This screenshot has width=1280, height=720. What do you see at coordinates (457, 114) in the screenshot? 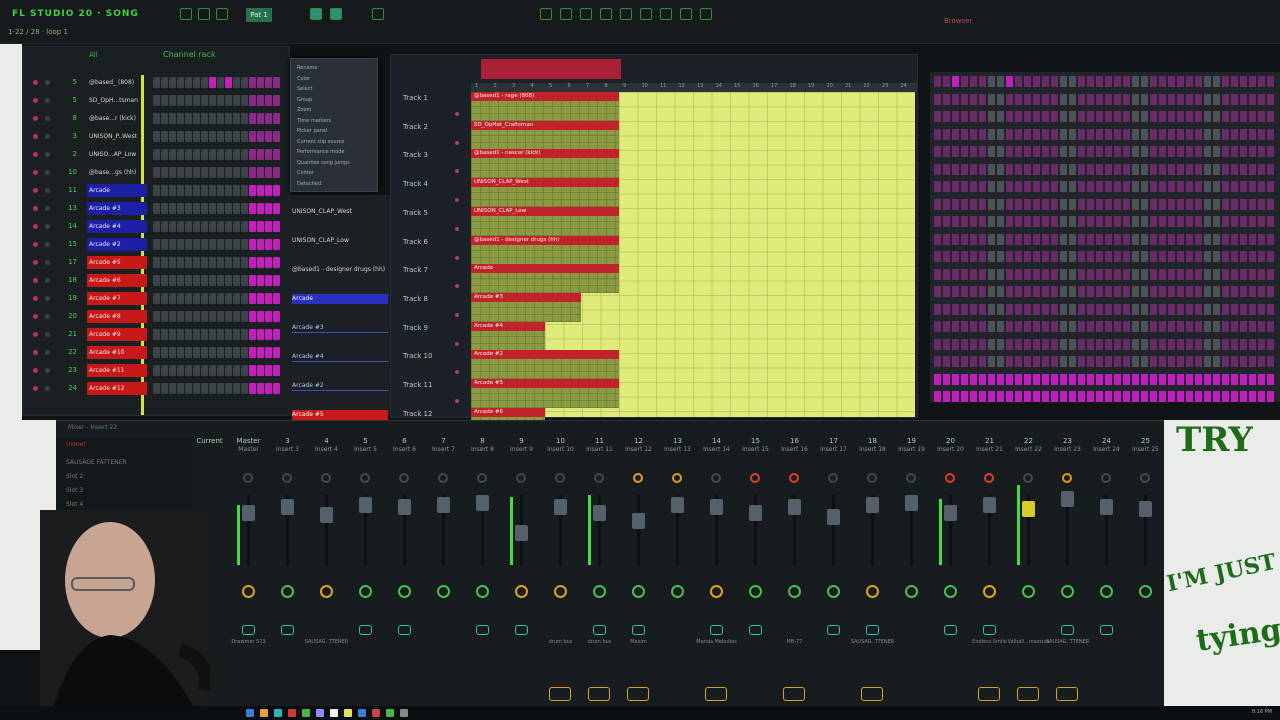
I see `track-mute-led` at bounding box center [457, 114].